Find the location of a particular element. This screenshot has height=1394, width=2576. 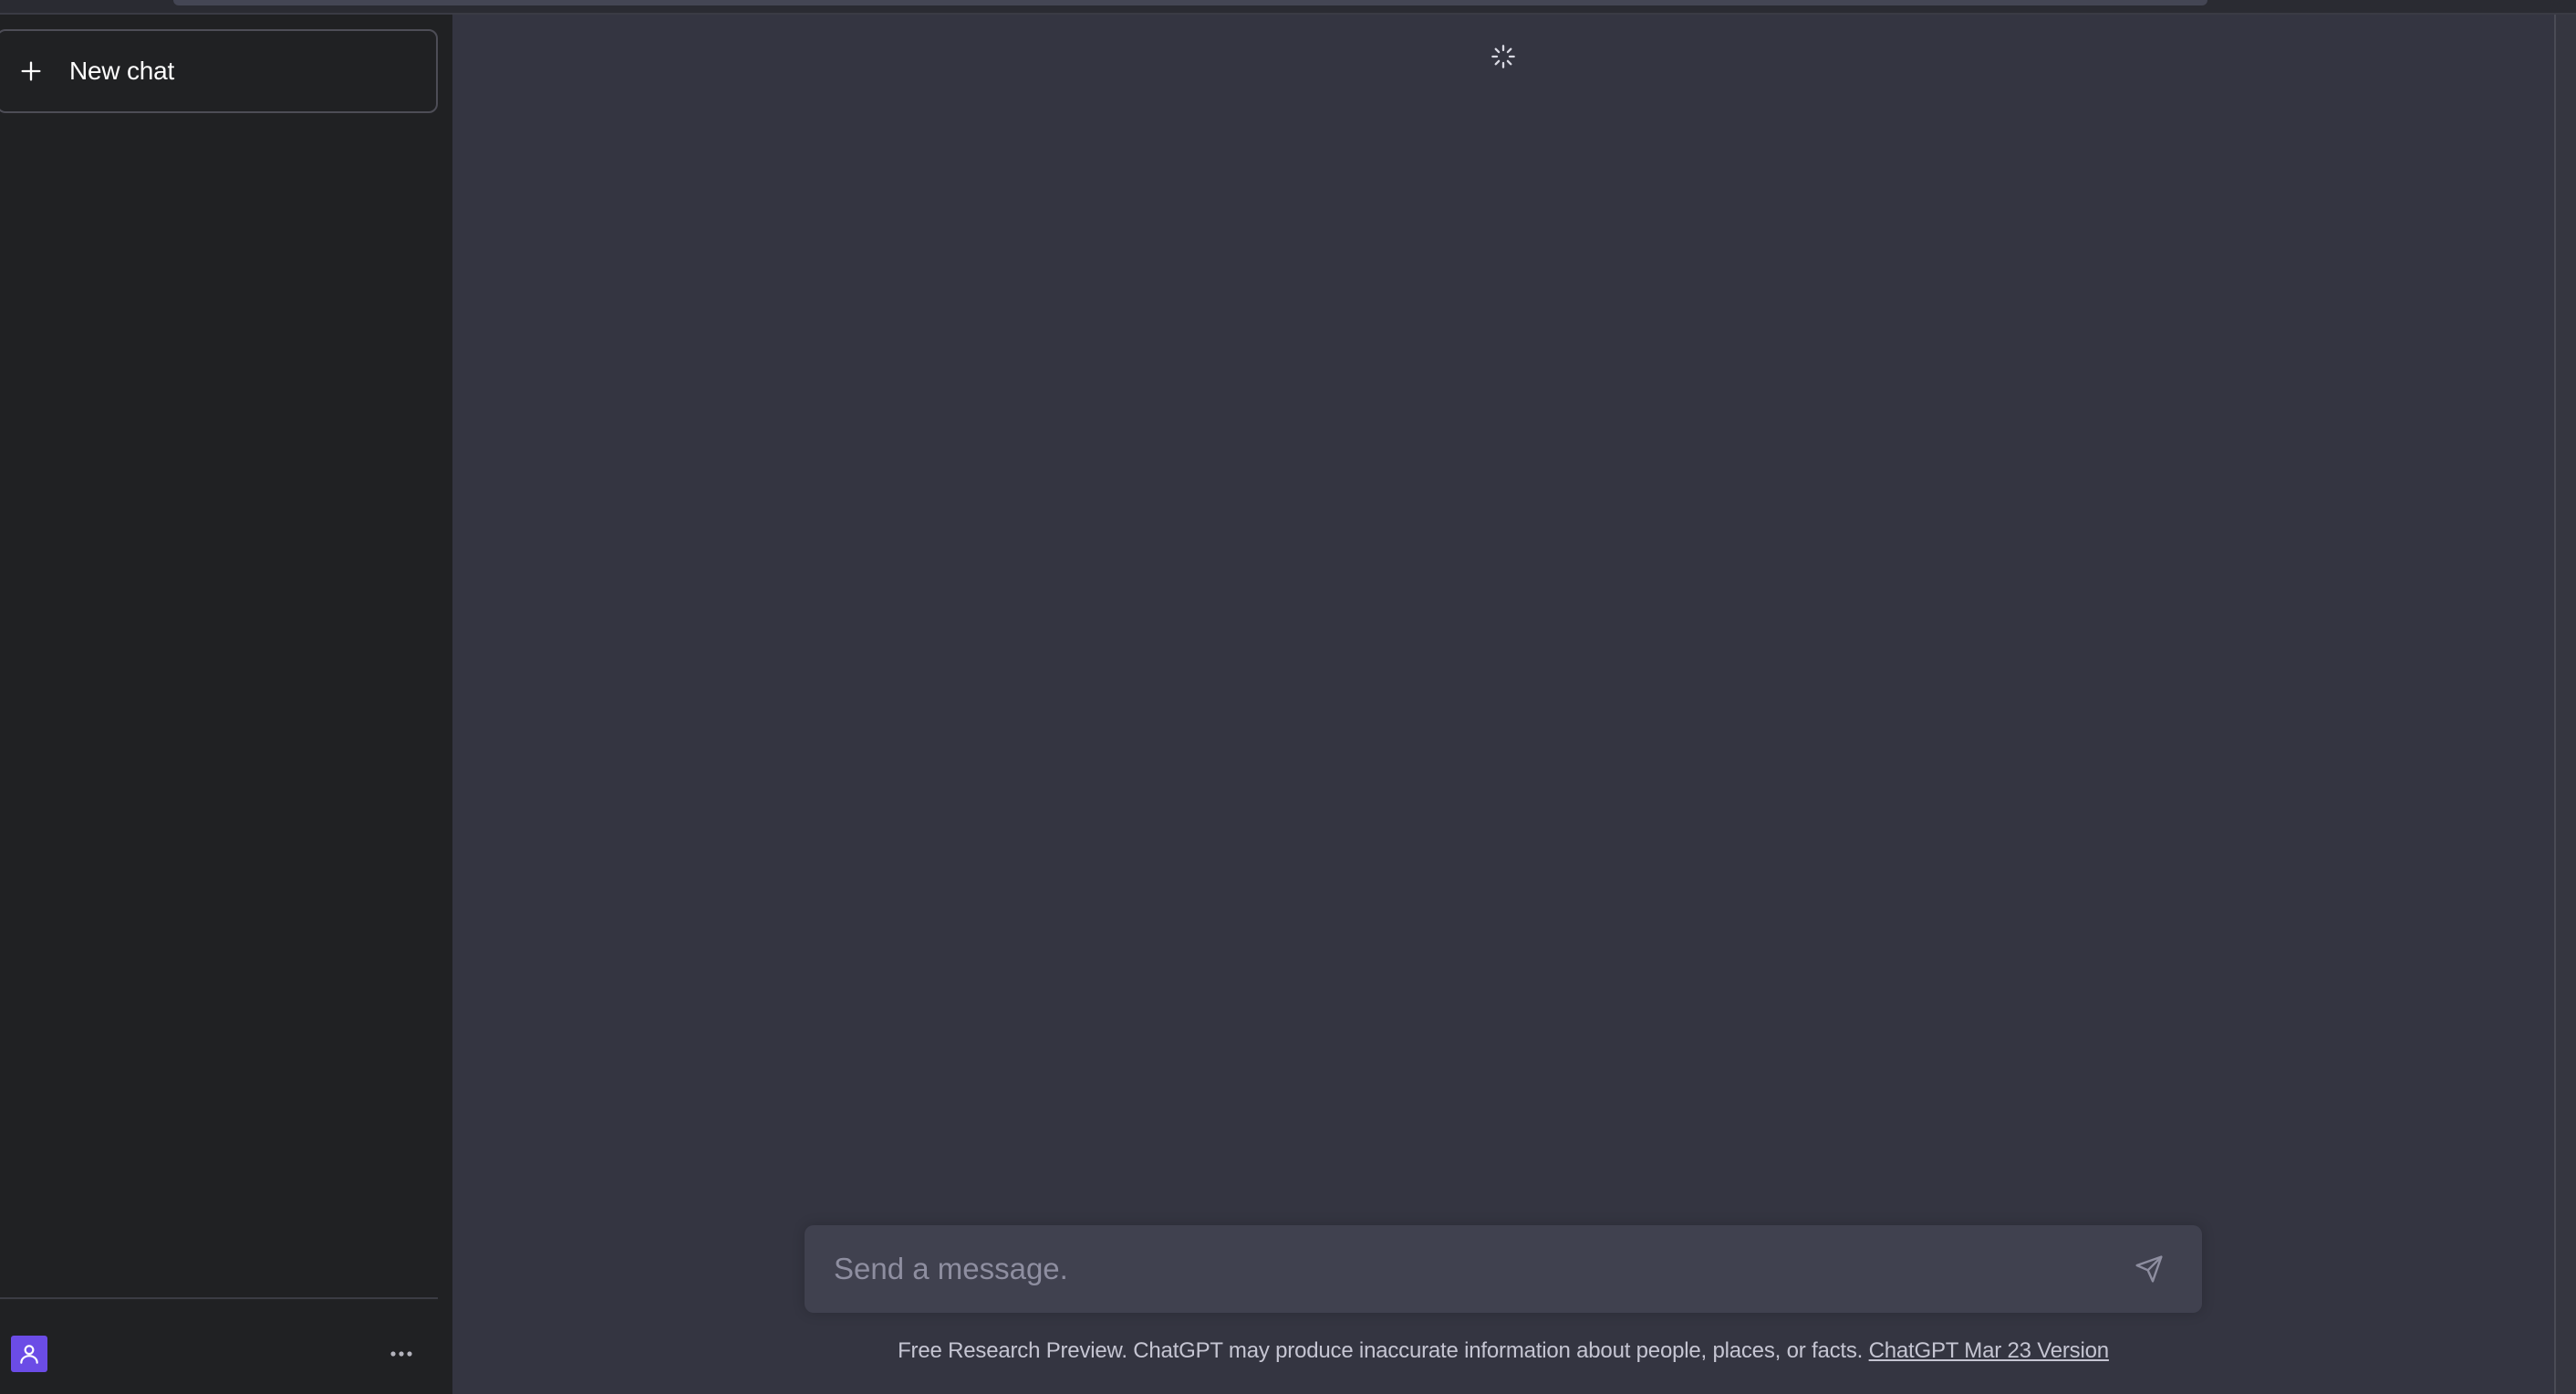

version-link: ChatGPT Mar 23 Version is located at coordinates (1989, 1351).